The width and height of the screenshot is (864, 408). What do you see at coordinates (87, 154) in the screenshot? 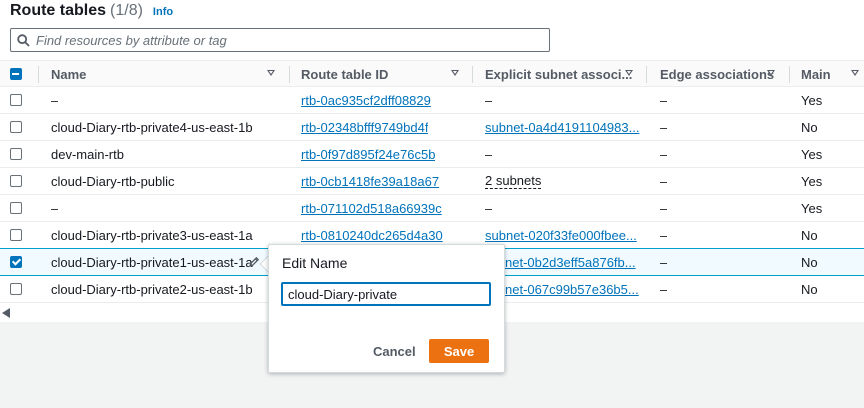
I see `cell-name: dev-main-rtb` at bounding box center [87, 154].